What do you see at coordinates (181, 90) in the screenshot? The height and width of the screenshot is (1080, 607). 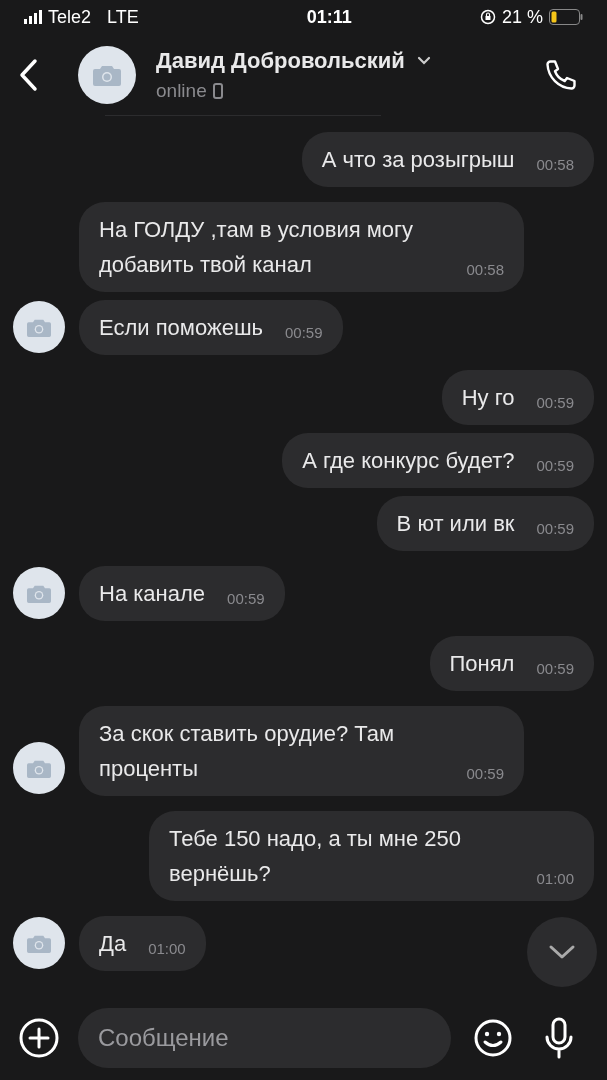 I see `online-status: online` at bounding box center [181, 90].